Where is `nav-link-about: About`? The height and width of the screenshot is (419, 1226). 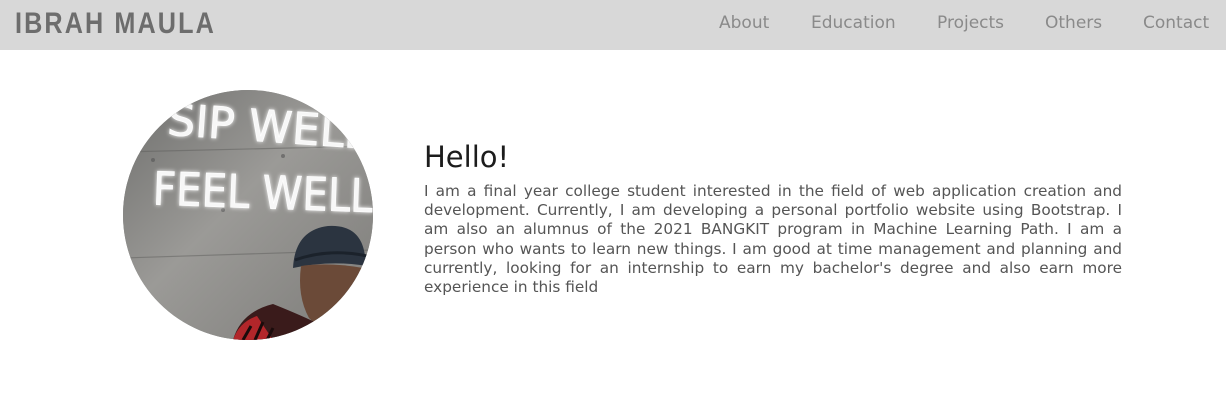 nav-link-about: About is located at coordinates (744, 23).